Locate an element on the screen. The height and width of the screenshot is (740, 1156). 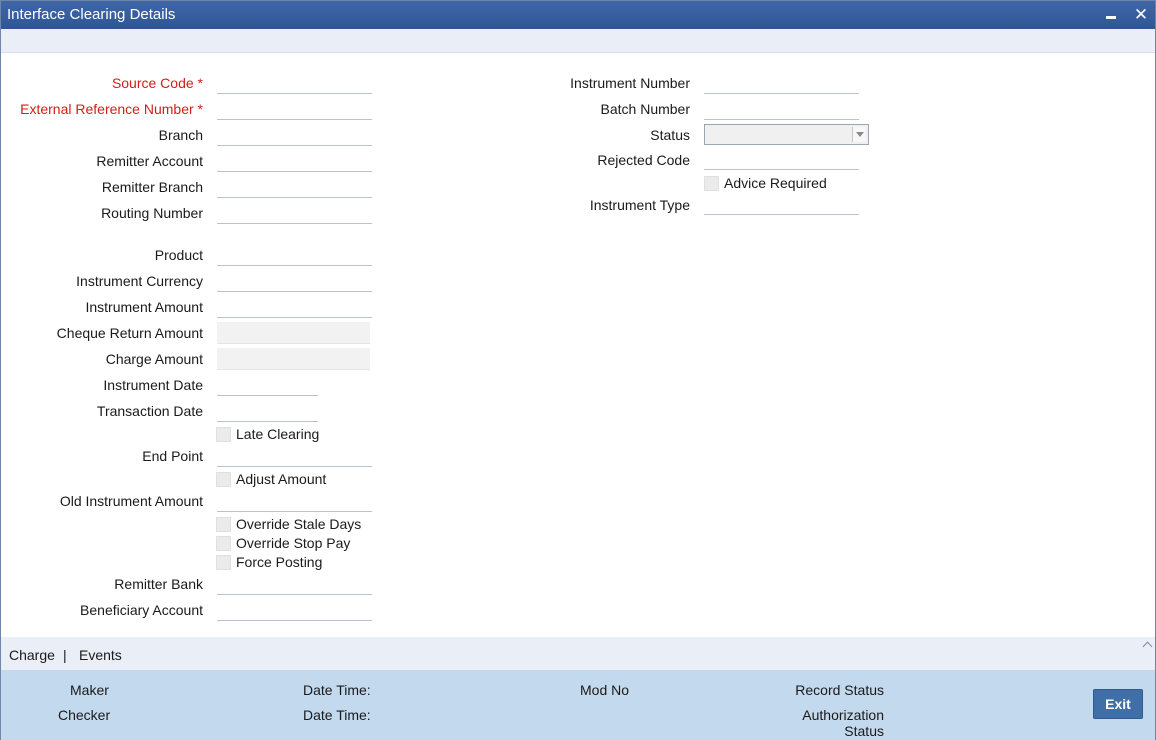
close-icon: ✕ is located at coordinates (1141, 15).